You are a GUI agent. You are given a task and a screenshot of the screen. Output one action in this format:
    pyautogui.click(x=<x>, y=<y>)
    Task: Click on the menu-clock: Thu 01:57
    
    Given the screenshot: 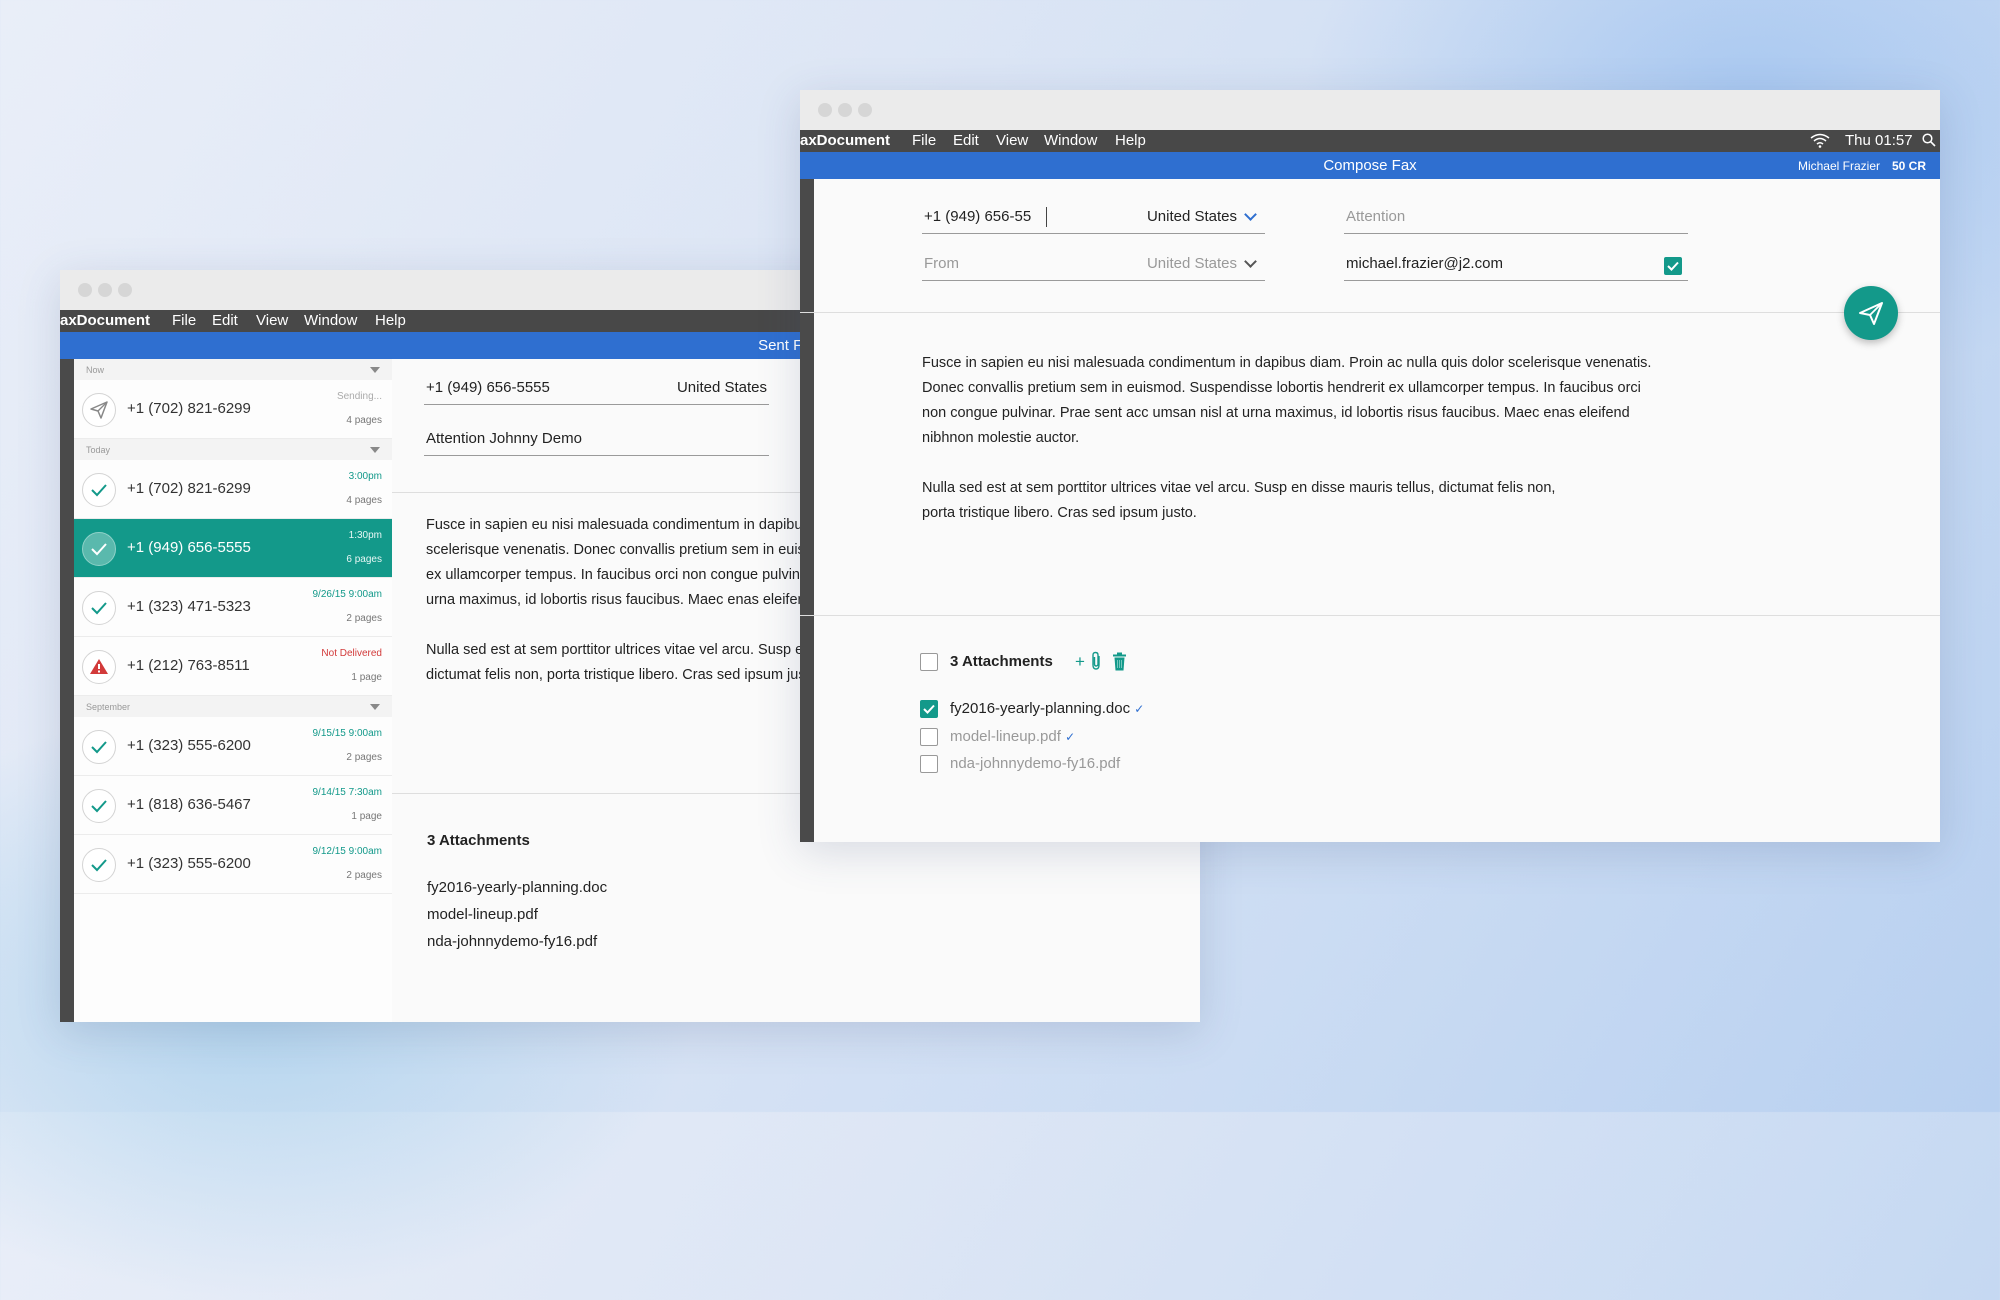 What is the action you would take?
    pyautogui.click(x=1879, y=140)
    